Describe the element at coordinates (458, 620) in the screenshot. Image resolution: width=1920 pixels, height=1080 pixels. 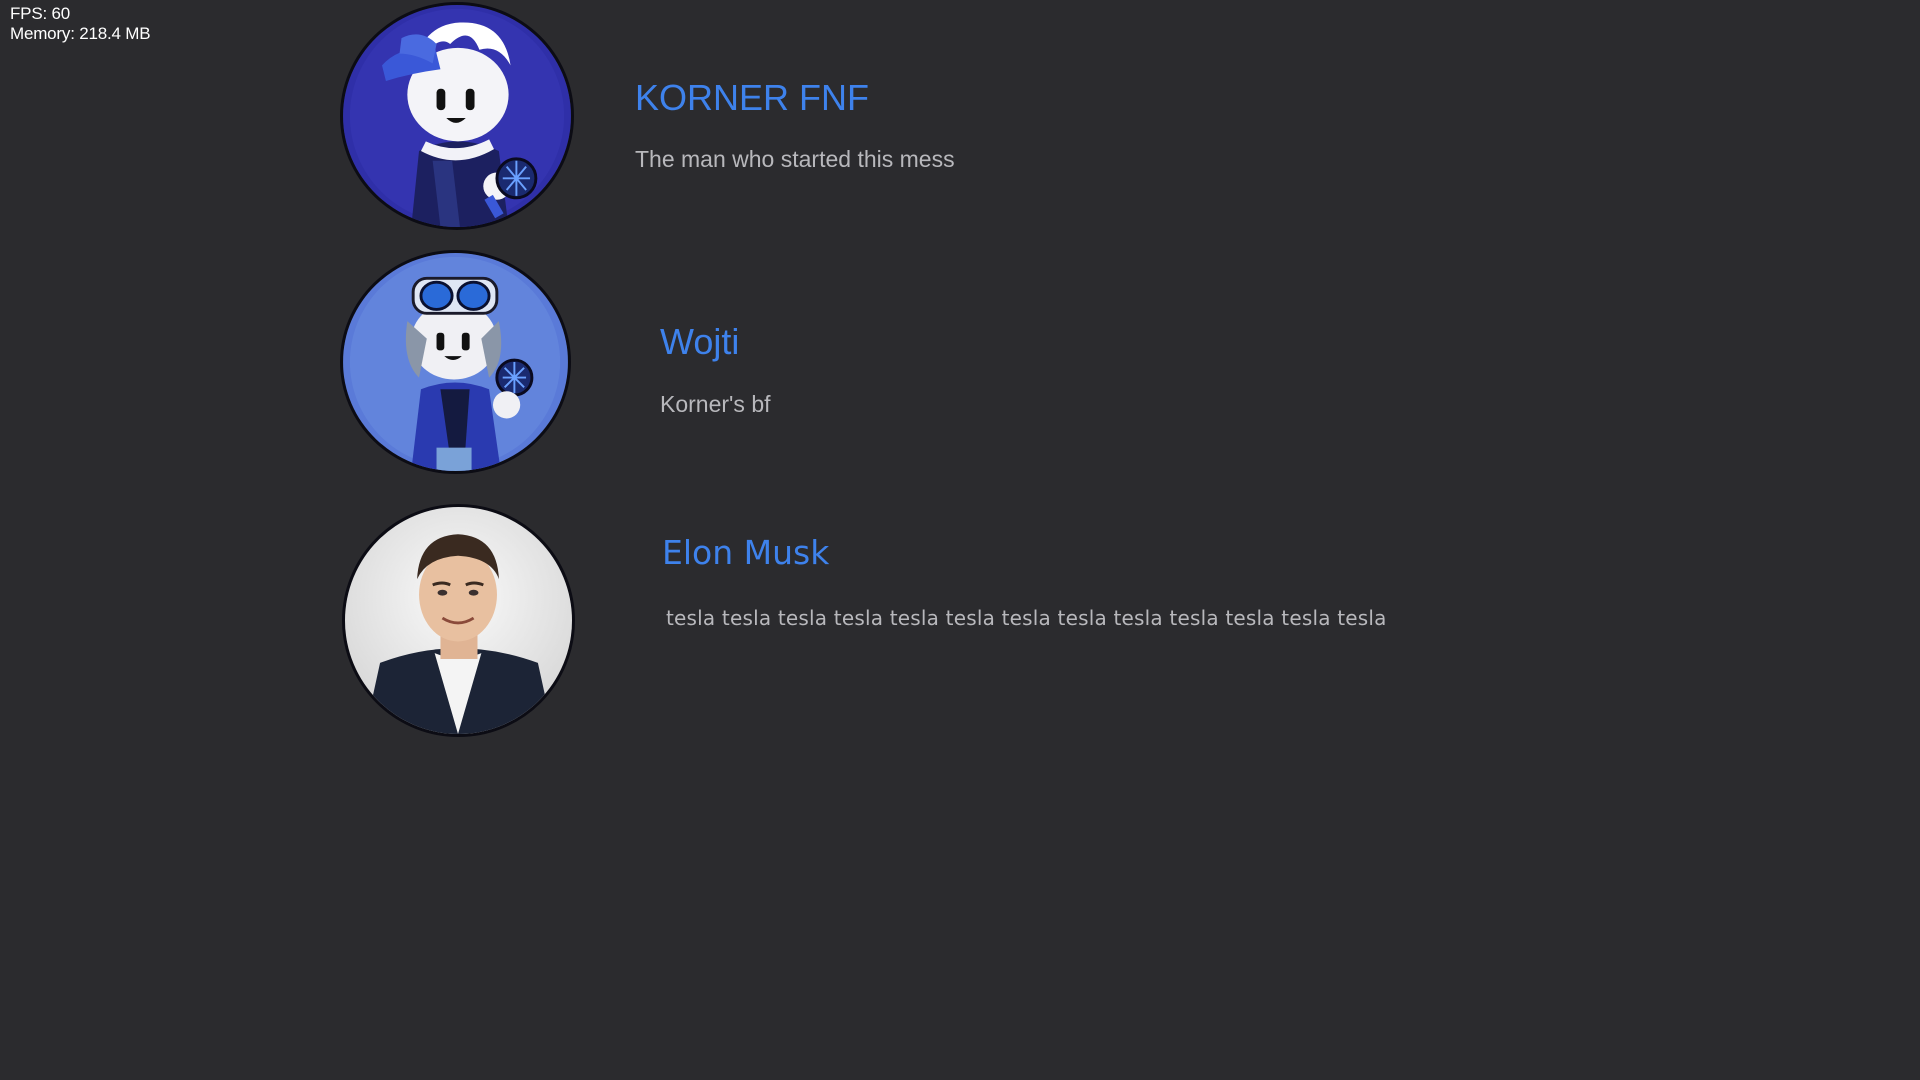
I see `elon-musk-photo-icon` at that location.